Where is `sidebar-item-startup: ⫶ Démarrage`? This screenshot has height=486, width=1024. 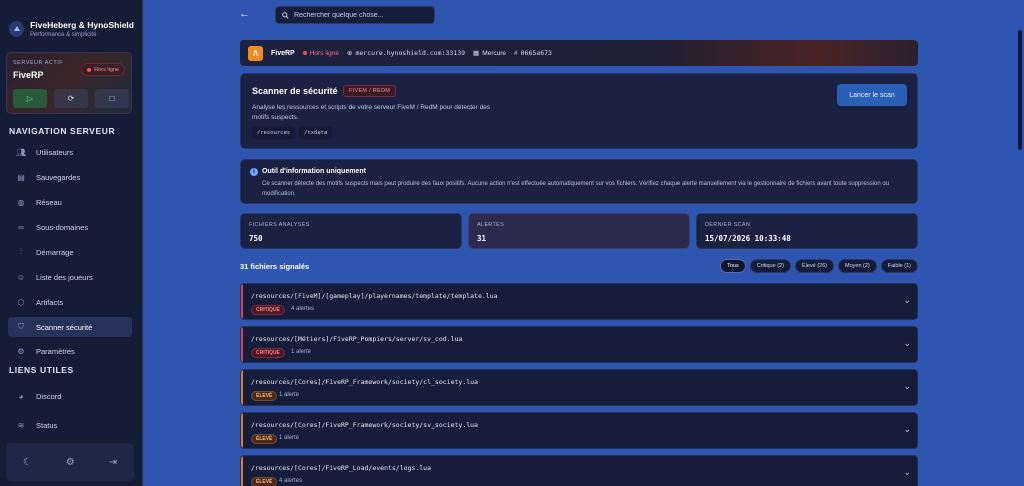 sidebar-item-startup: ⫶ Démarrage is located at coordinates (70, 252).